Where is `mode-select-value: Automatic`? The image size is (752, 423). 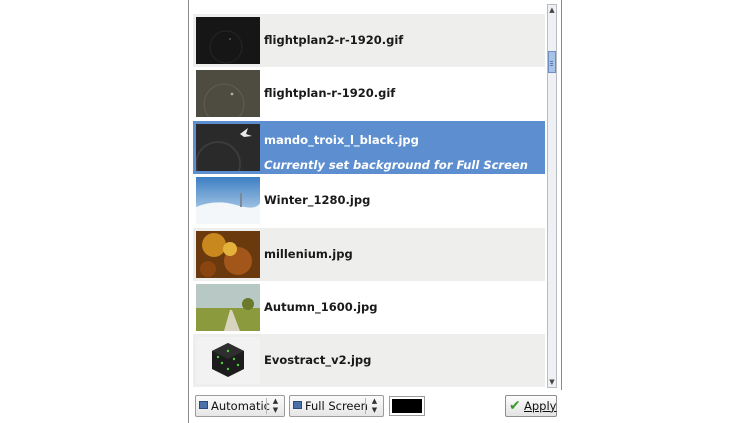 mode-select-value: Automatic is located at coordinates (240, 406).